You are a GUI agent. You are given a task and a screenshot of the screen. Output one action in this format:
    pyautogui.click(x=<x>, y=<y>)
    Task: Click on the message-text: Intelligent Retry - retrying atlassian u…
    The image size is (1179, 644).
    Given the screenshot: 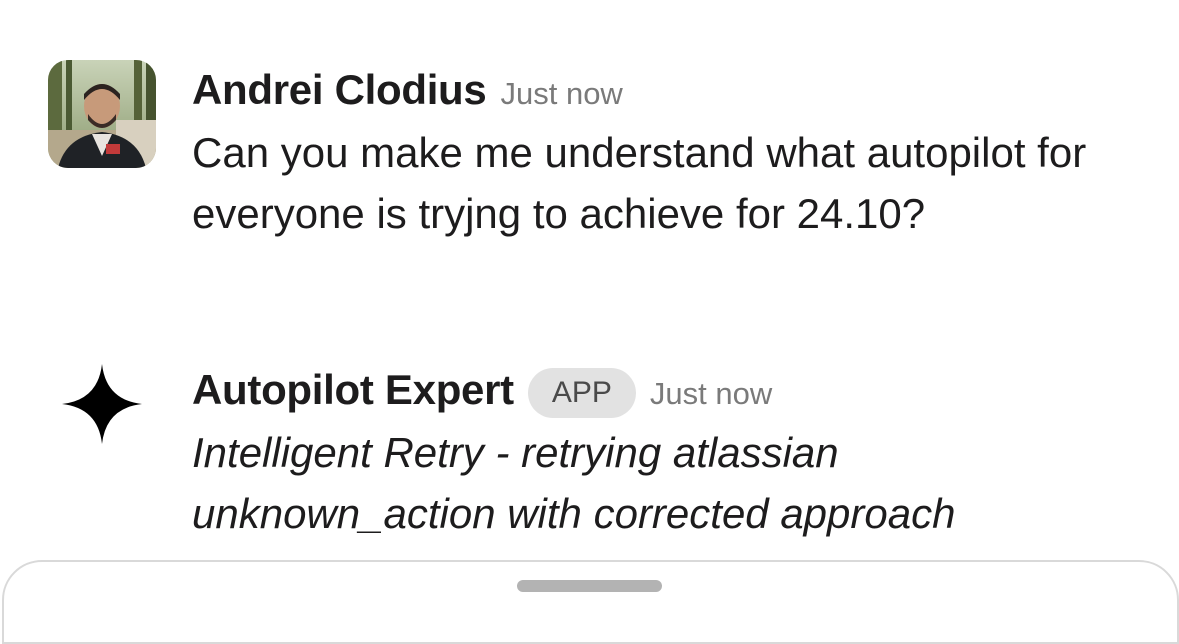 What is the action you would take?
    pyautogui.click(x=574, y=483)
    